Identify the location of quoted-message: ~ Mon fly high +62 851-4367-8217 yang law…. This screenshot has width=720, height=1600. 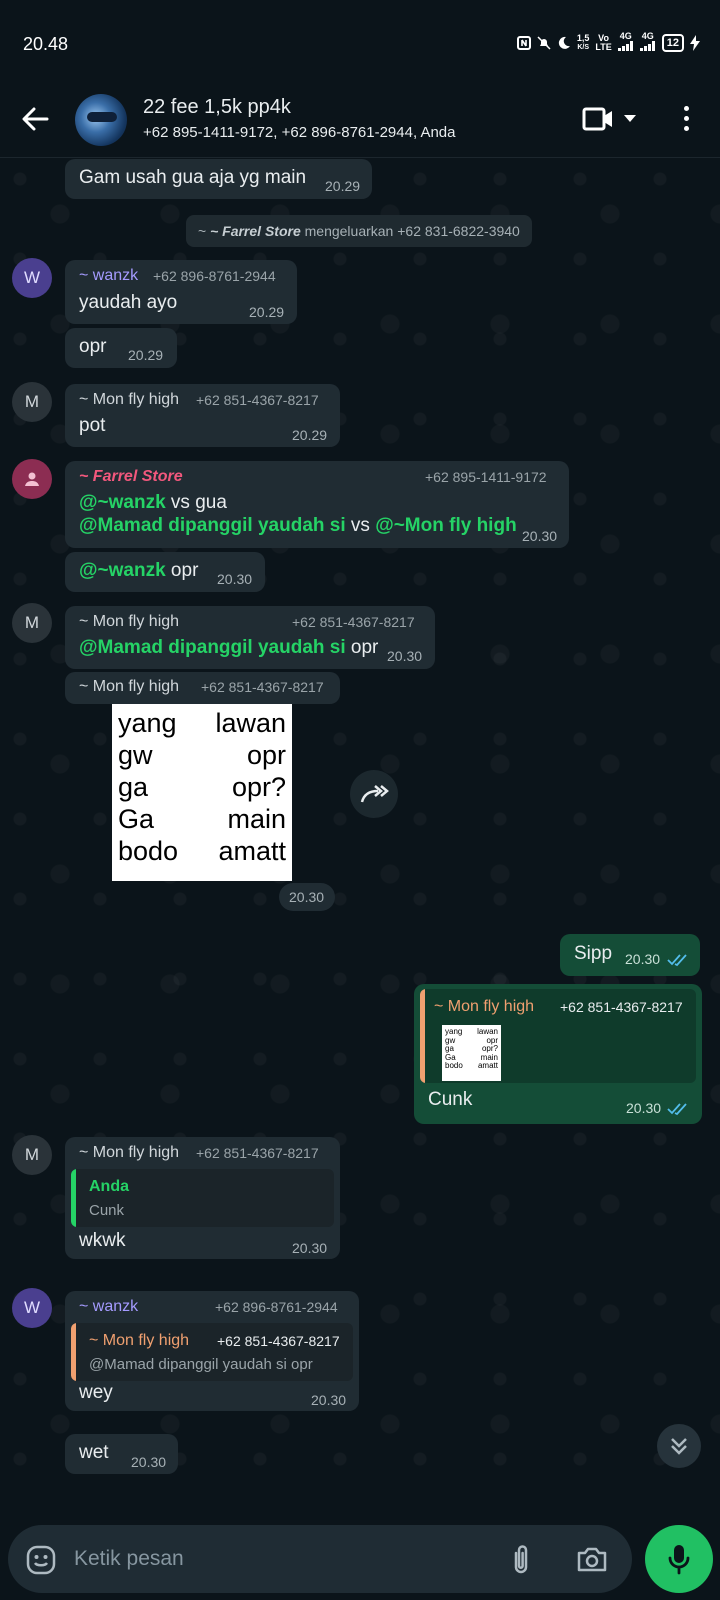
(558, 1036).